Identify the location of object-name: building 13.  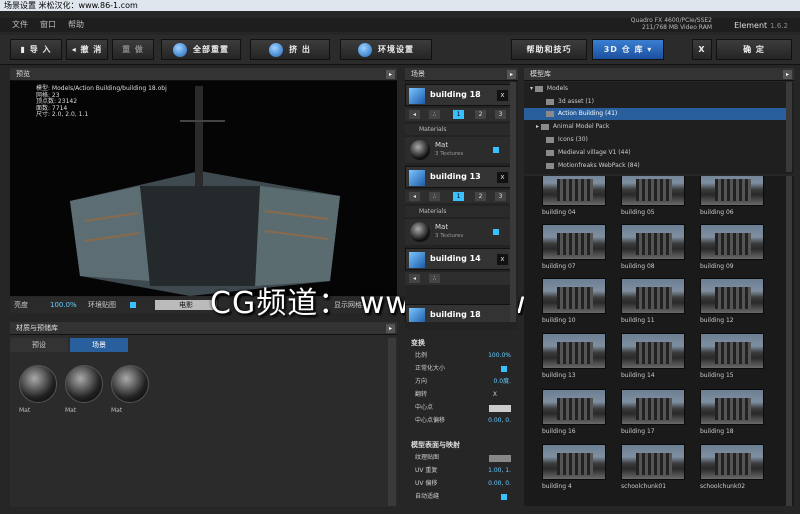
(455, 176).